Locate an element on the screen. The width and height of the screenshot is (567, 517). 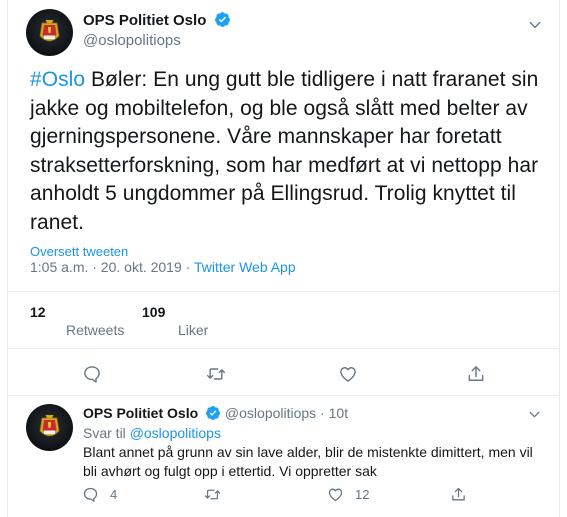
tweet-timestamp: 1:05 a.m. · 20. okt. 2019 · is located at coordinates (112, 267).